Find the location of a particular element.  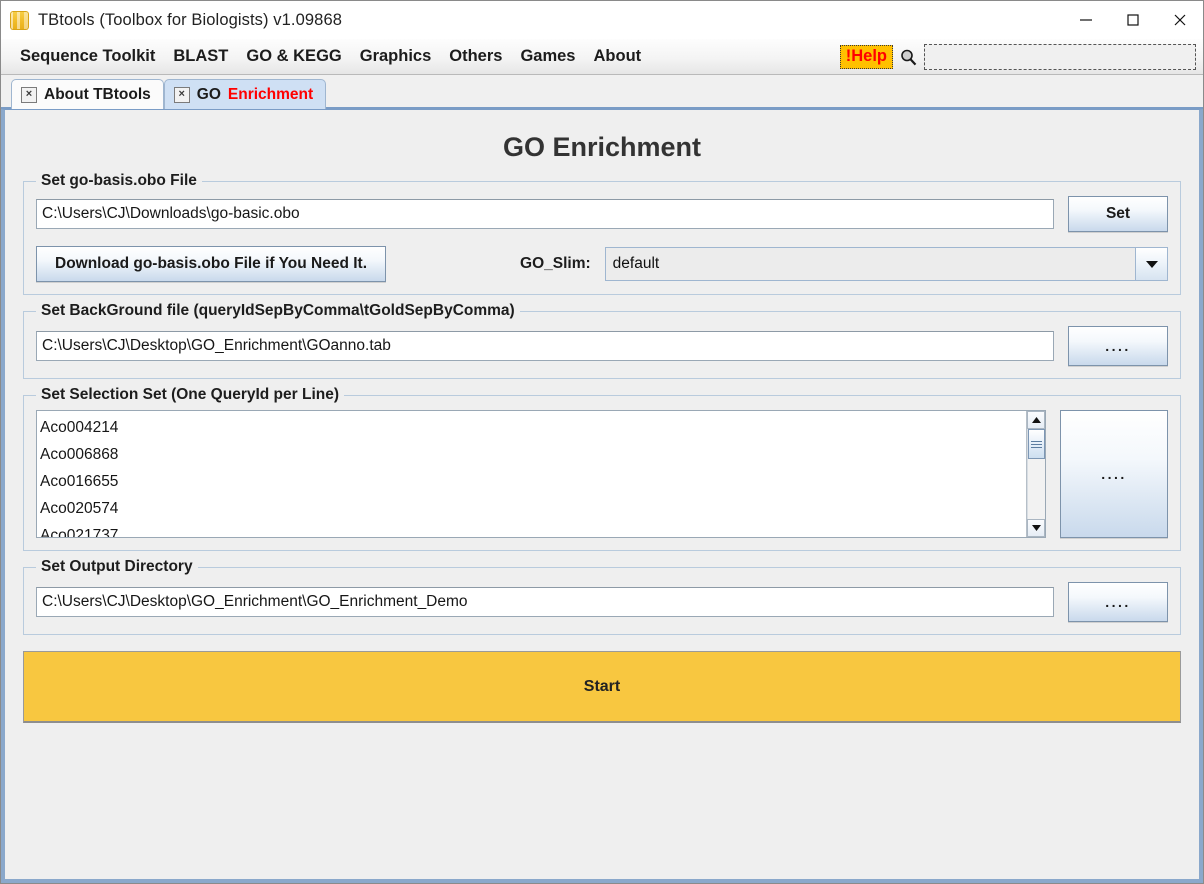

go-slim-select: default is located at coordinates (886, 264).